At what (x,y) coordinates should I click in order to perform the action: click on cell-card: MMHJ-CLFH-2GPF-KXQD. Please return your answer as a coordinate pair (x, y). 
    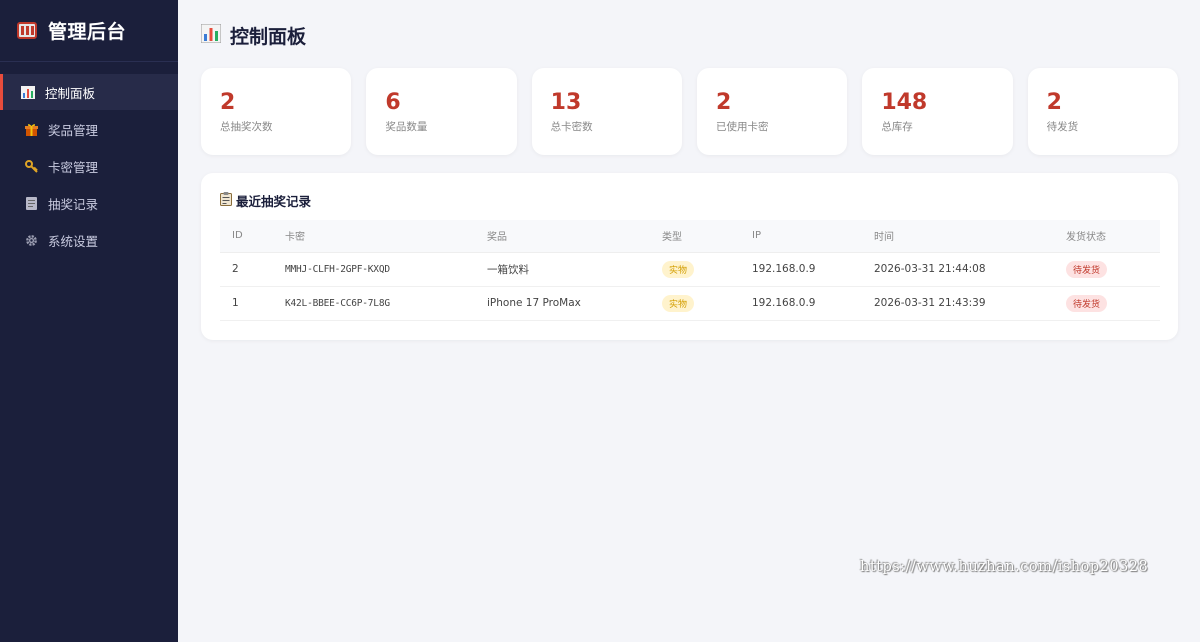
    Looking at the image, I should click on (386, 269).